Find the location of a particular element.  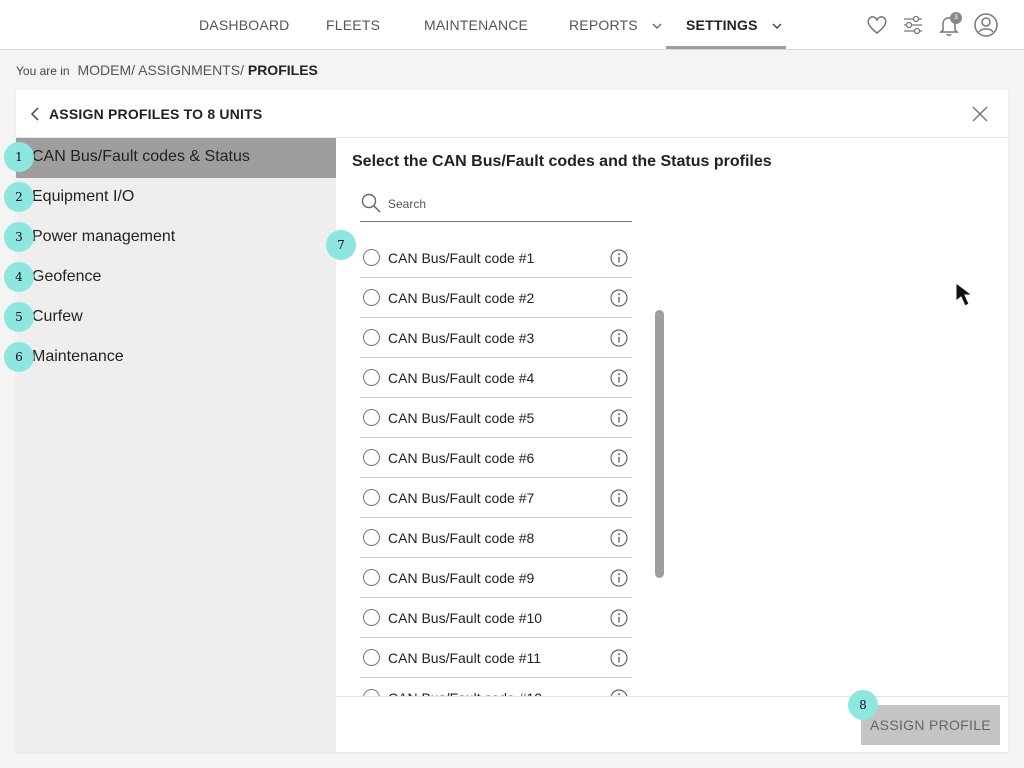

step-label: Power management is located at coordinates (104, 236).